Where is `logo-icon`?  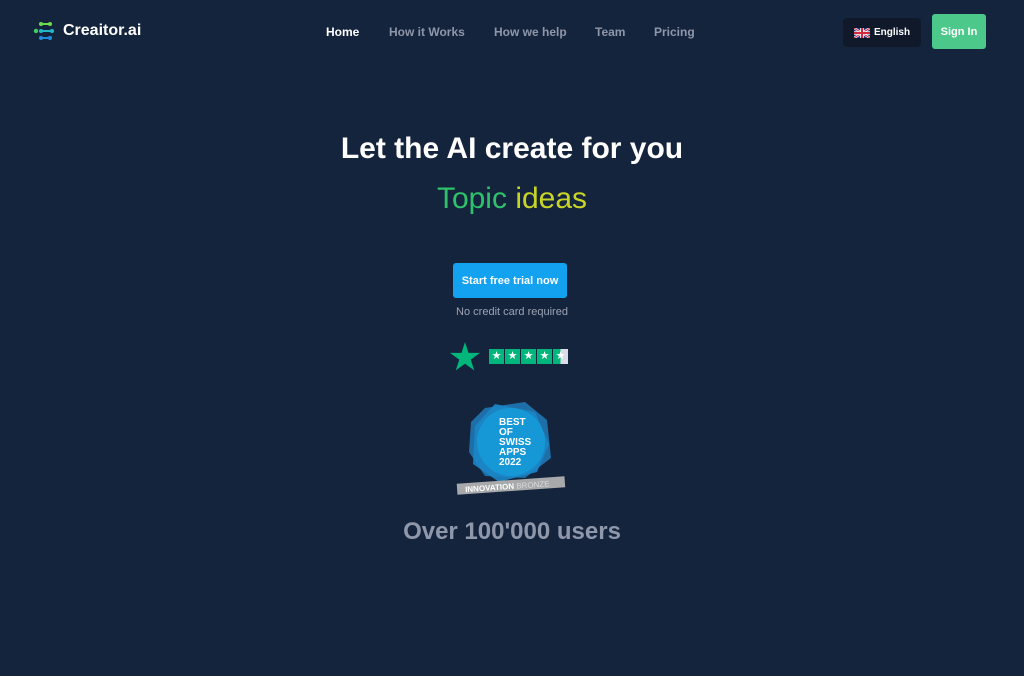
logo-icon is located at coordinates (43, 31).